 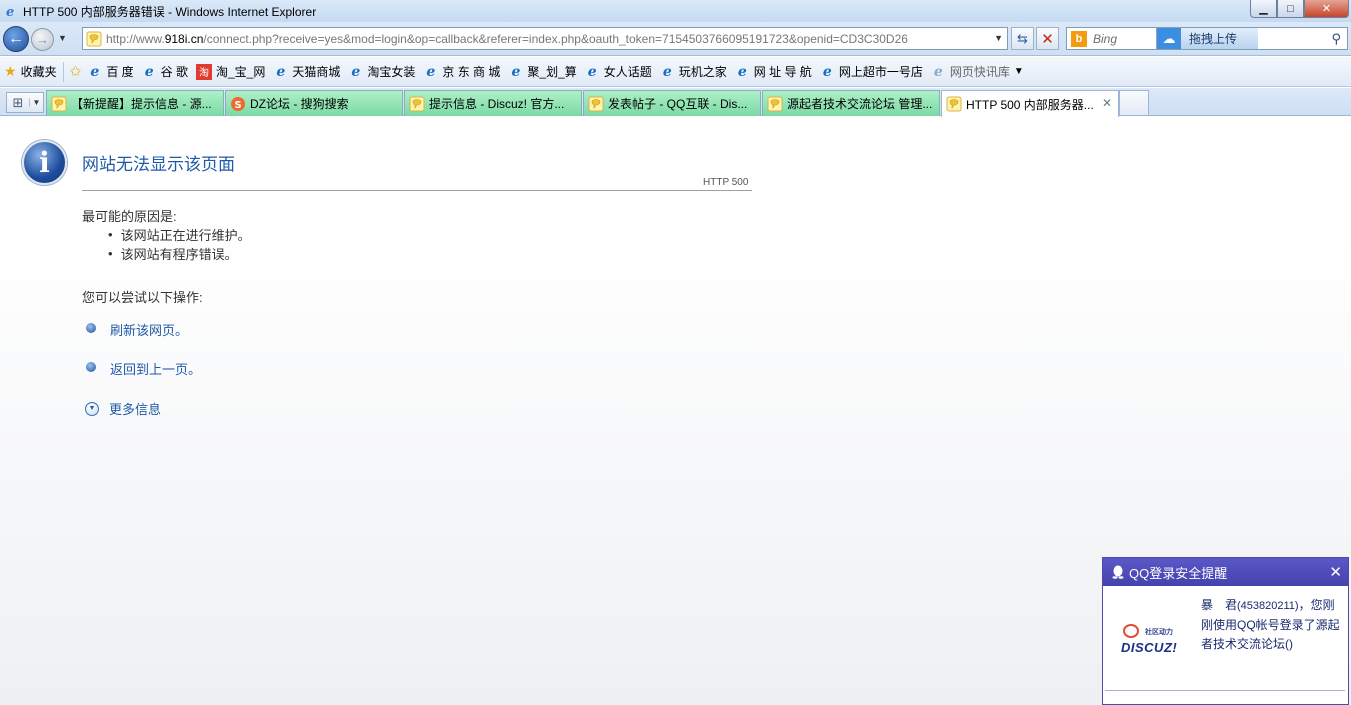 What do you see at coordinates (1219, 605) in the screenshot?
I see `user-name: 暴 君` at bounding box center [1219, 605].